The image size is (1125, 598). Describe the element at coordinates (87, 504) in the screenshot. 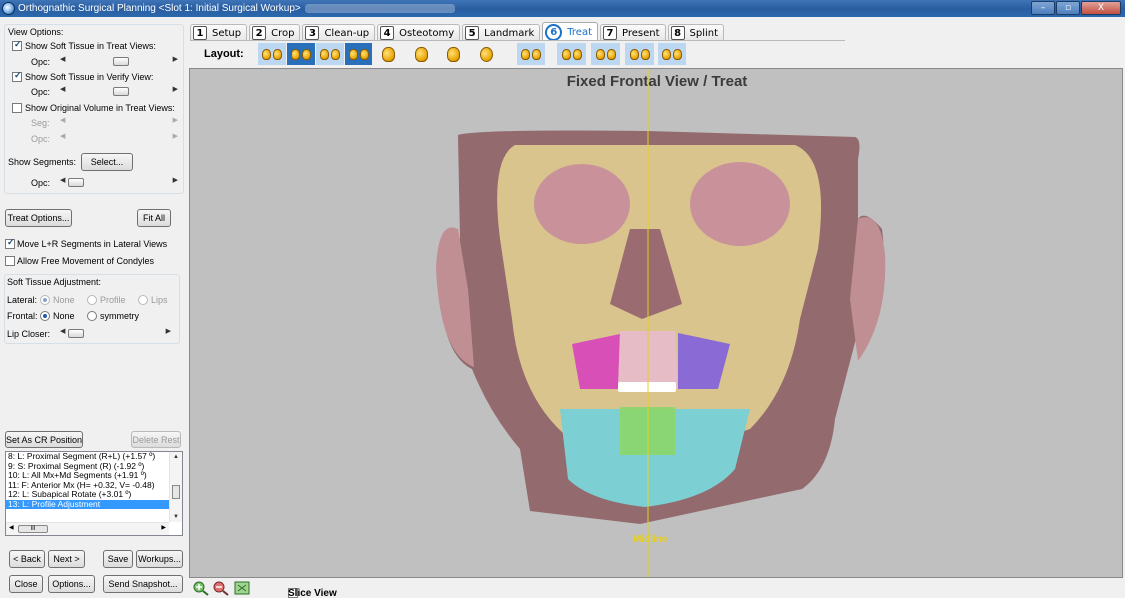

I see `list-item-selected: 13: L: Profile Adjustment` at that location.